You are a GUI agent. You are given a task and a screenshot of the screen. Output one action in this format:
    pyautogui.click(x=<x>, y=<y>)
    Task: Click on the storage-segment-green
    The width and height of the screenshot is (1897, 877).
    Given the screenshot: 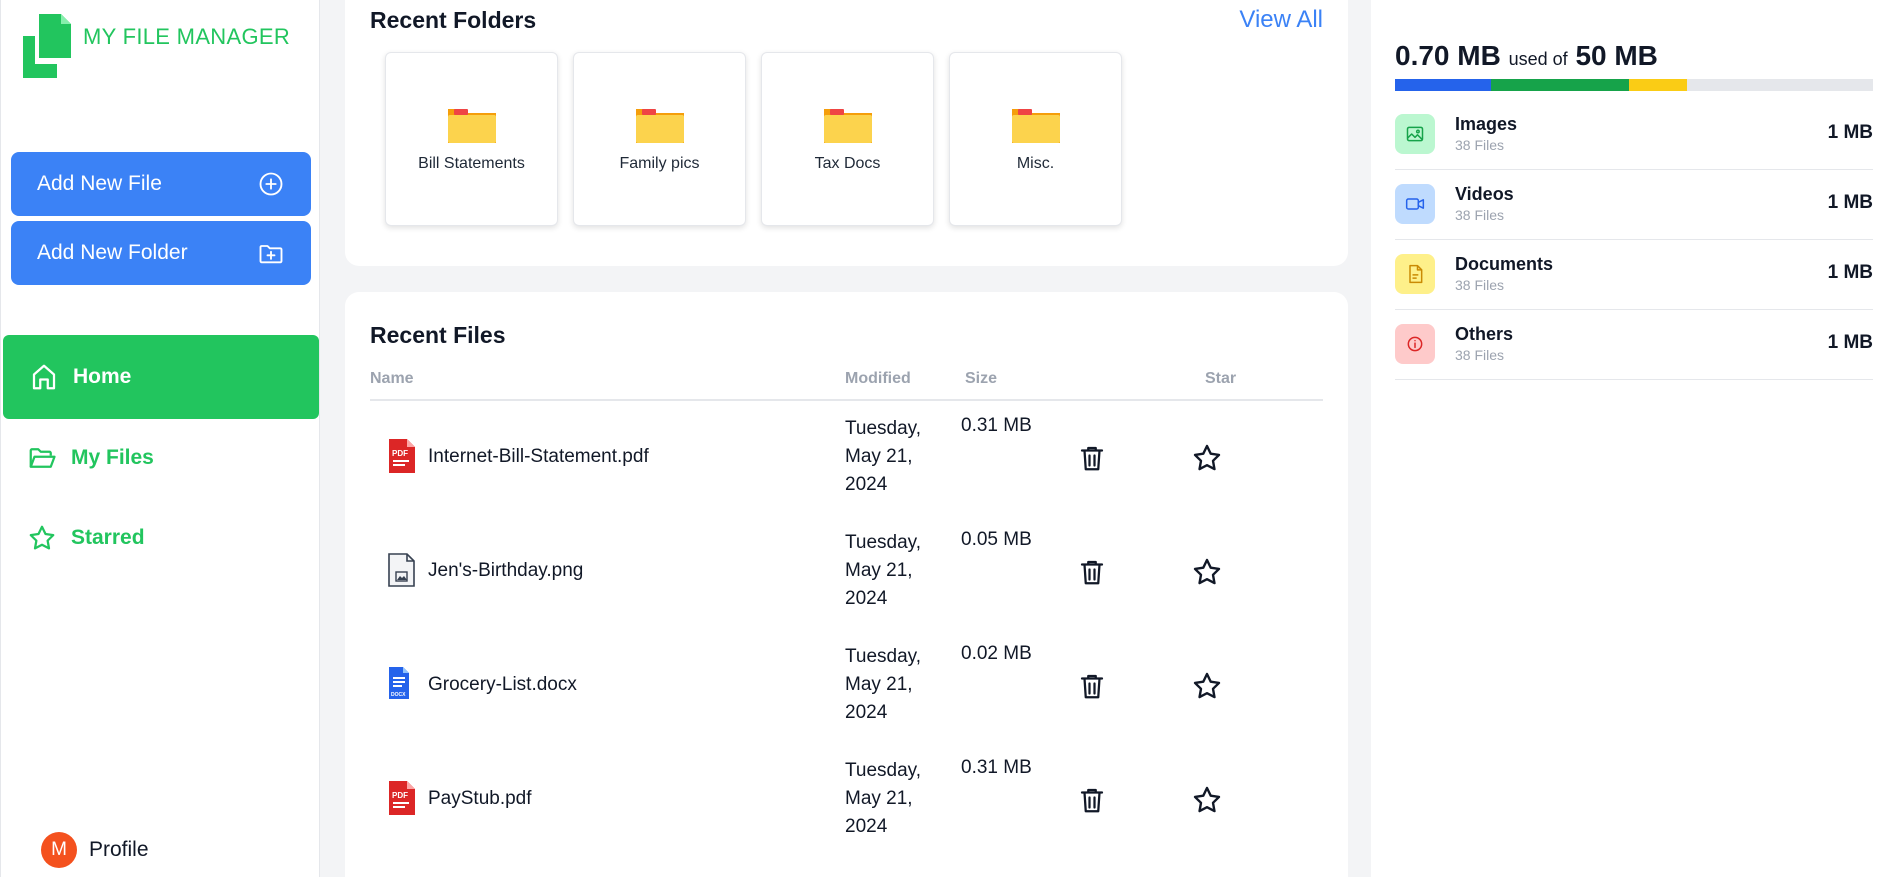 What is the action you would take?
    pyautogui.click(x=1560, y=85)
    